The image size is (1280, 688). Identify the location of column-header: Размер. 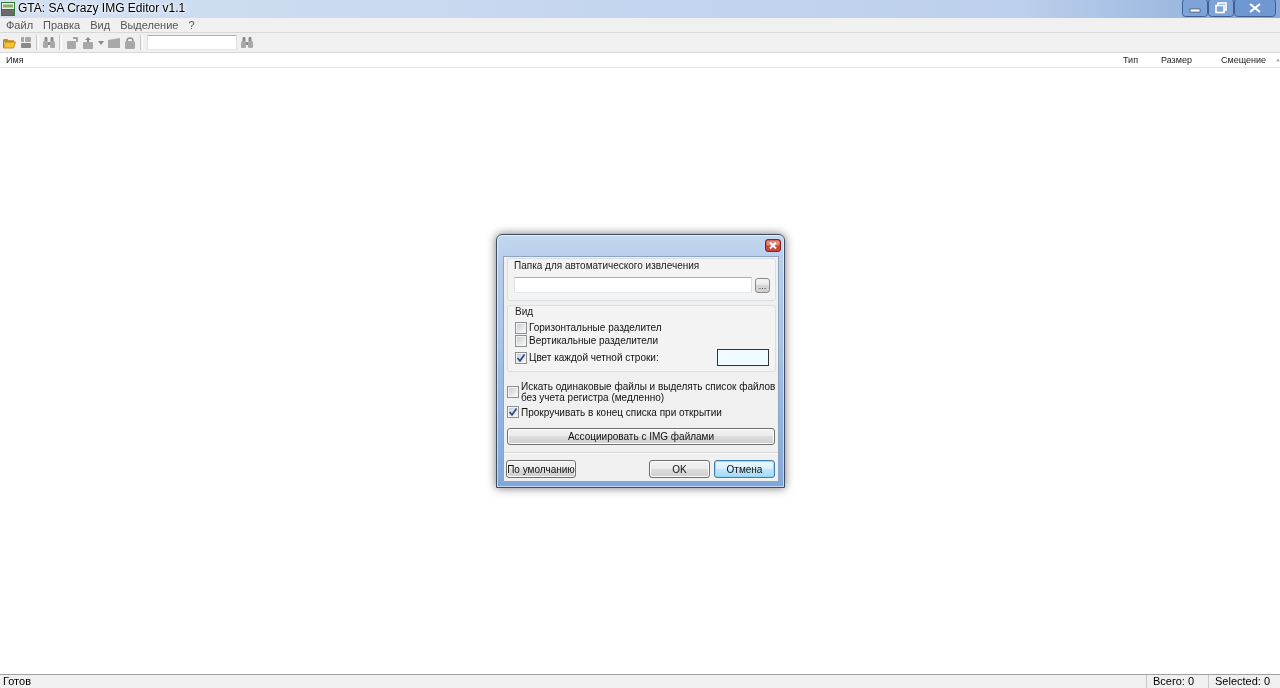
(1185, 60).